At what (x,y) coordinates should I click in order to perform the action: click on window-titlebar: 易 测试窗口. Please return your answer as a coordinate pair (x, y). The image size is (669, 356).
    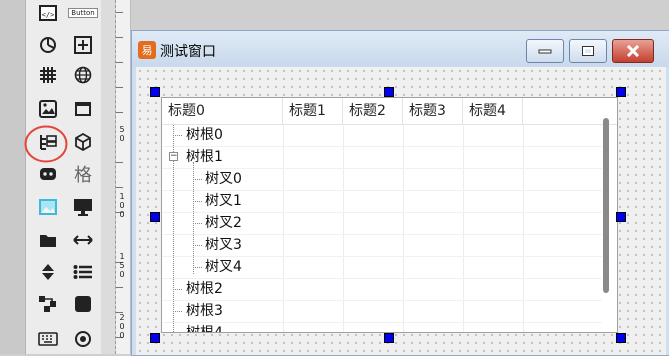
    Looking at the image, I should click on (400, 49).